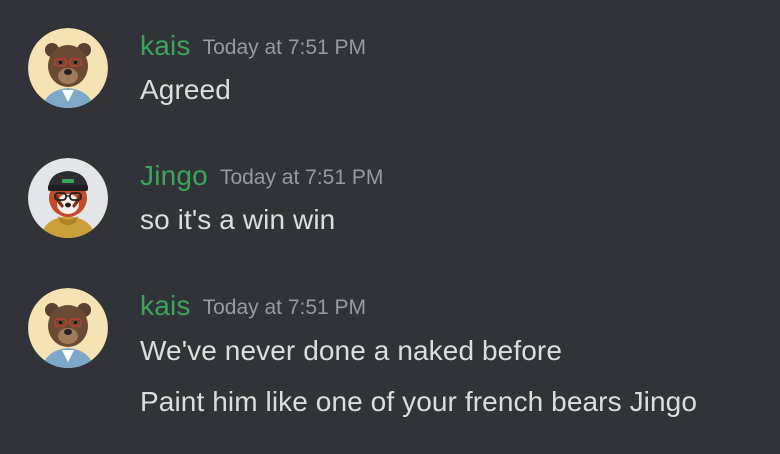 The width and height of the screenshot is (780, 454). What do you see at coordinates (185, 89) in the screenshot?
I see `message-text: Agreed` at bounding box center [185, 89].